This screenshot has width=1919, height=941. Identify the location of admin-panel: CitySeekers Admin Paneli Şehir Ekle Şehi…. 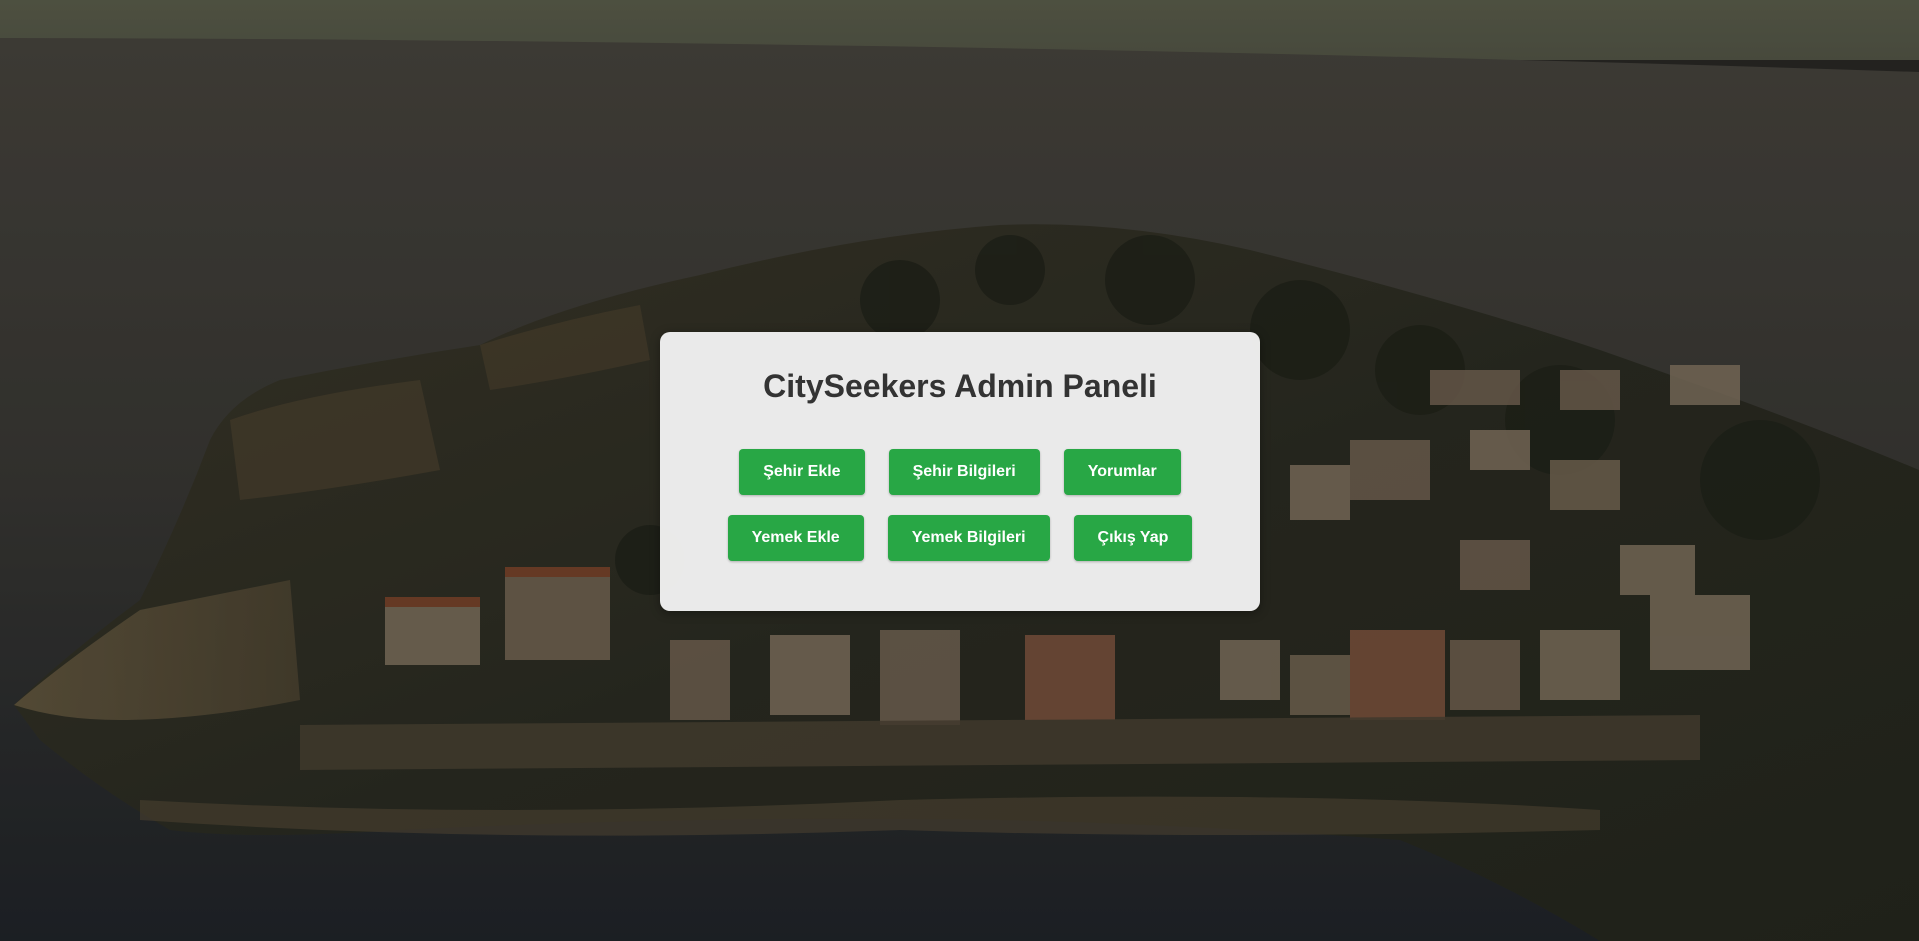
(960, 471).